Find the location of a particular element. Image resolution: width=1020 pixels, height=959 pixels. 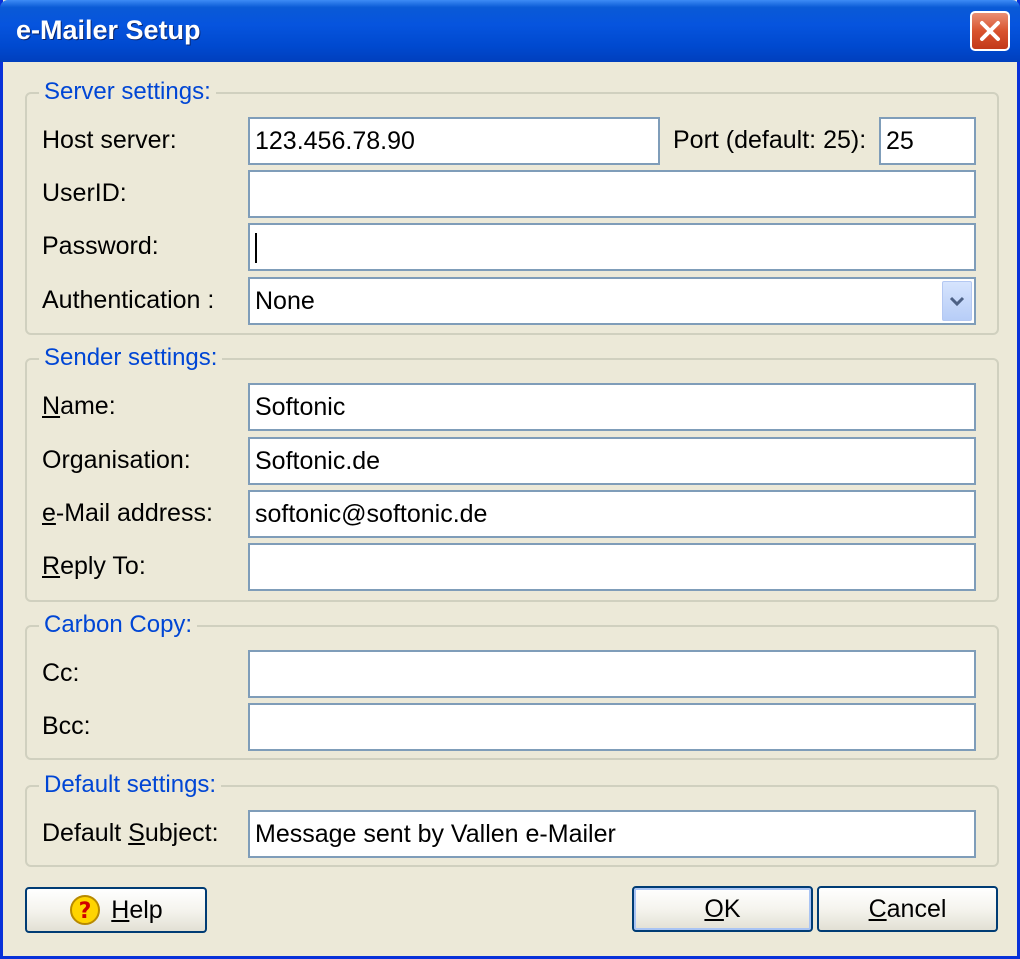

ok-label: OK is located at coordinates (722, 909).